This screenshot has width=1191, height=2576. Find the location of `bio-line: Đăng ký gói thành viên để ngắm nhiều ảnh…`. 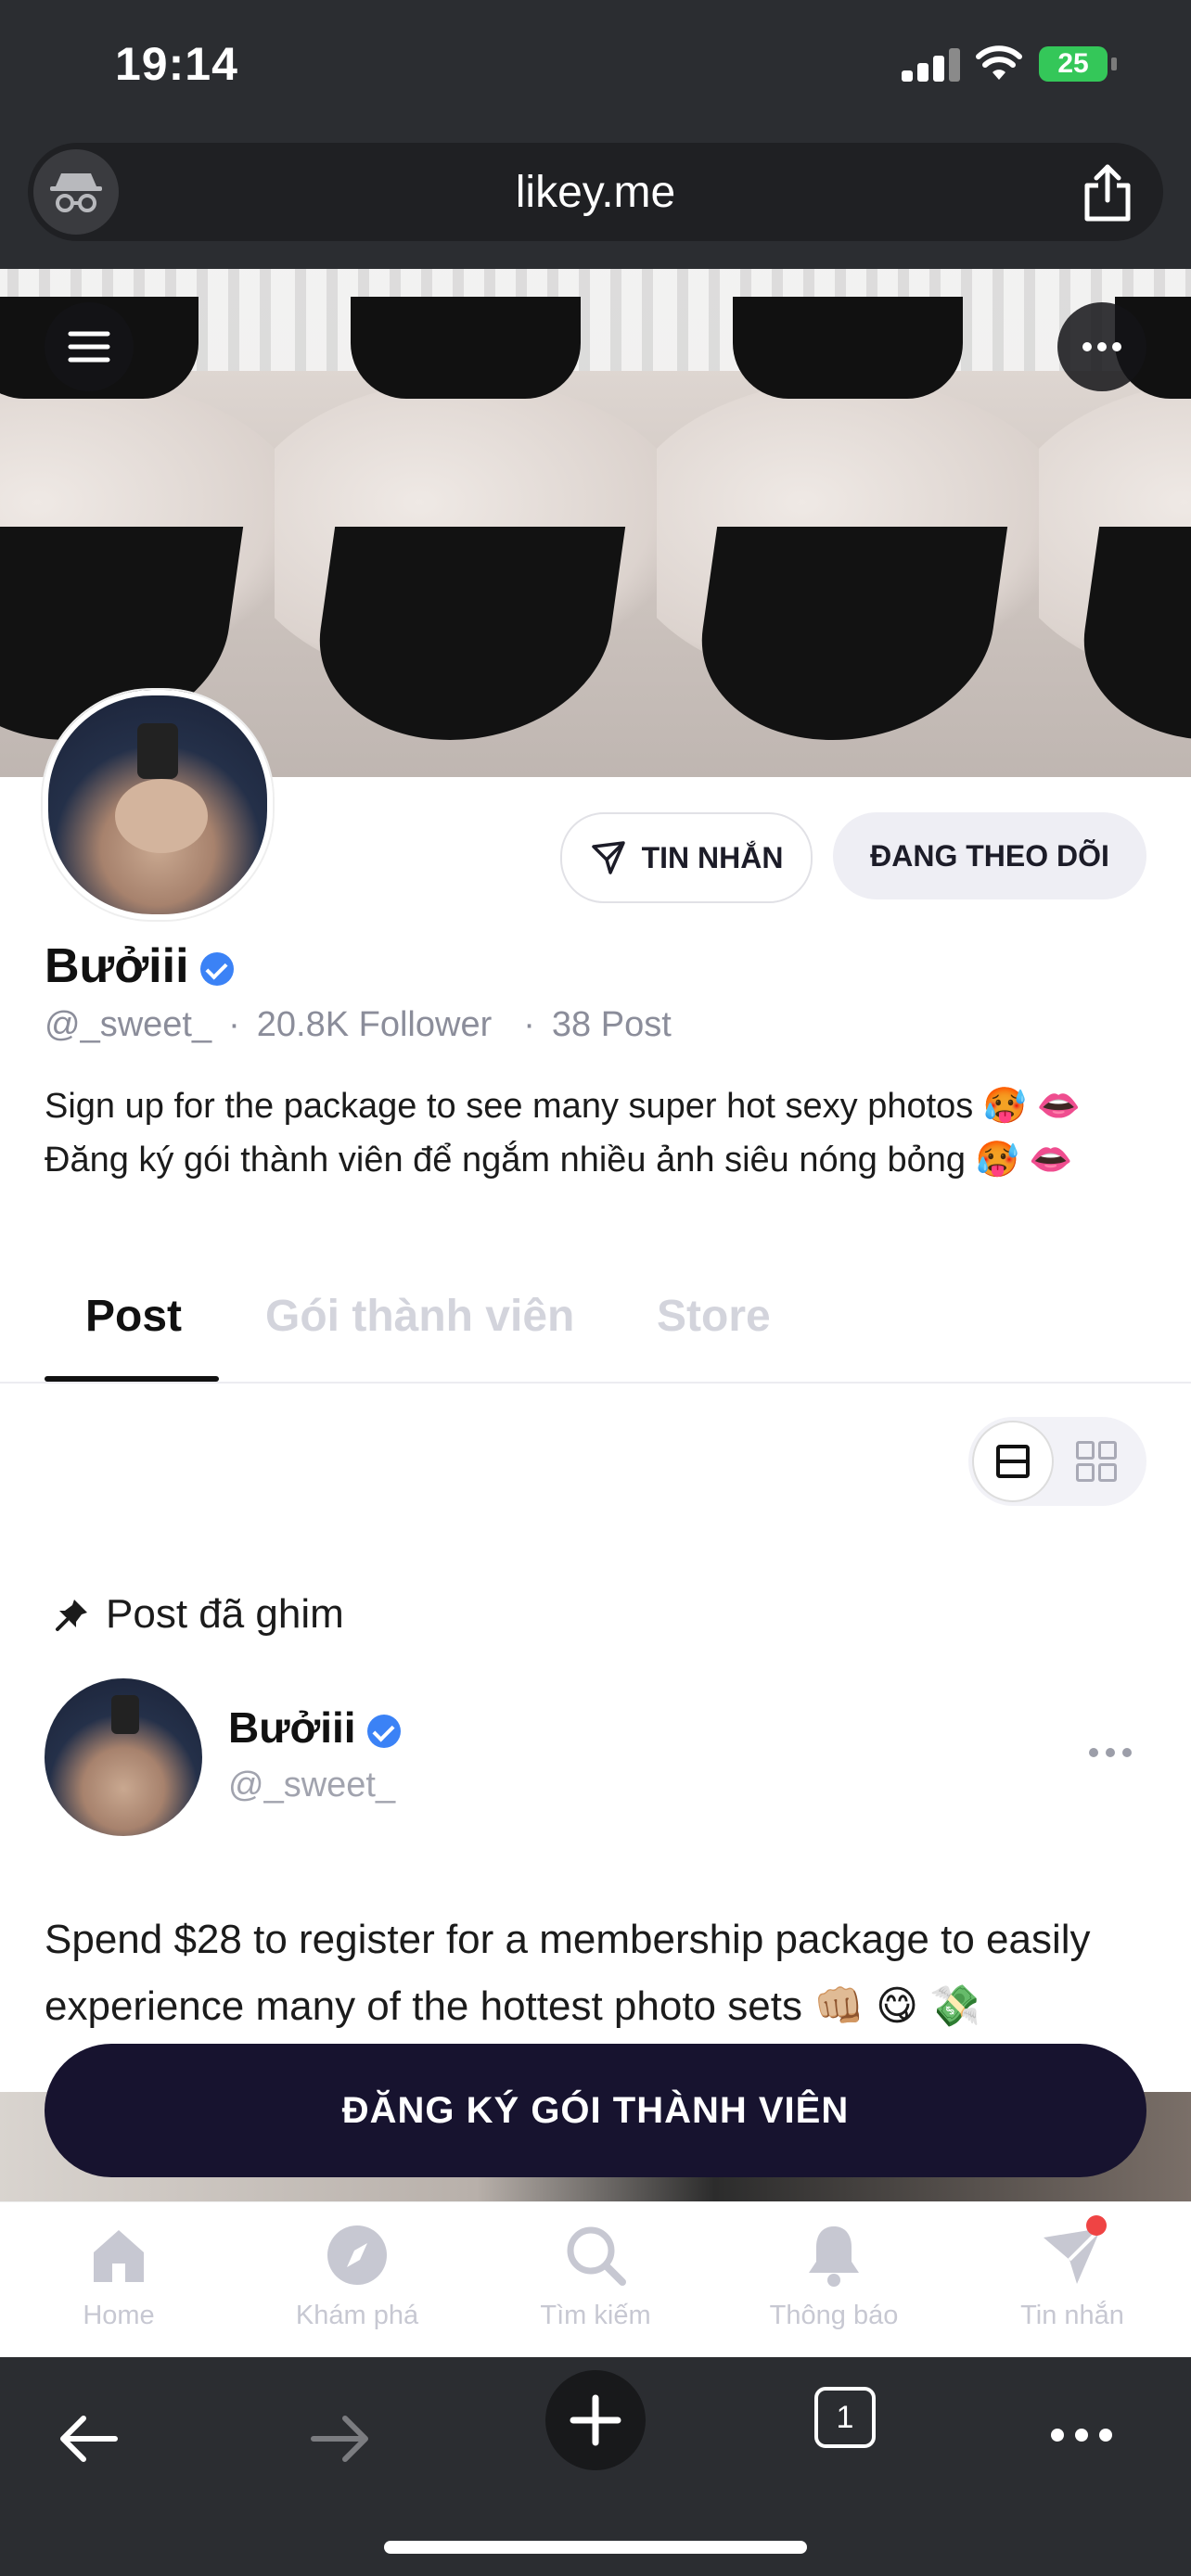

bio-line: Đăng ký gói thành viên để ngắm nhiều ảnh… is located at coordinates (559, 1160).